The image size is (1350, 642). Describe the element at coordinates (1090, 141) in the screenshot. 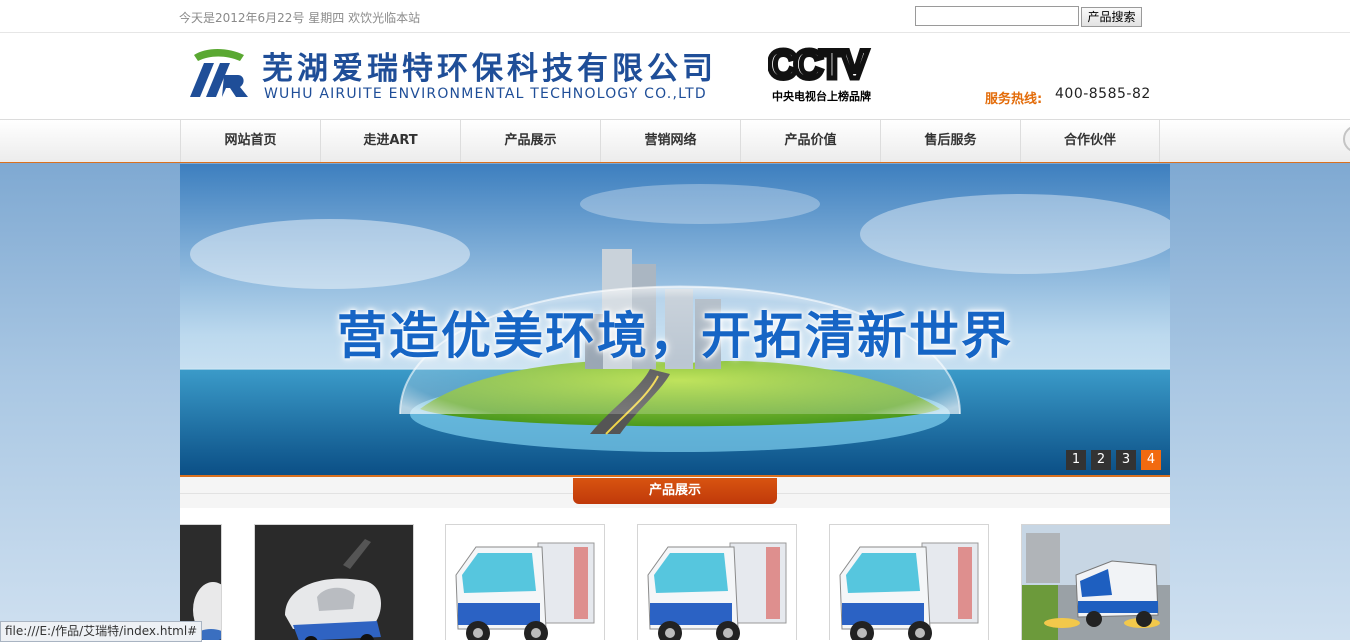

I see `nav-partners: 合作伙伴` at that location.